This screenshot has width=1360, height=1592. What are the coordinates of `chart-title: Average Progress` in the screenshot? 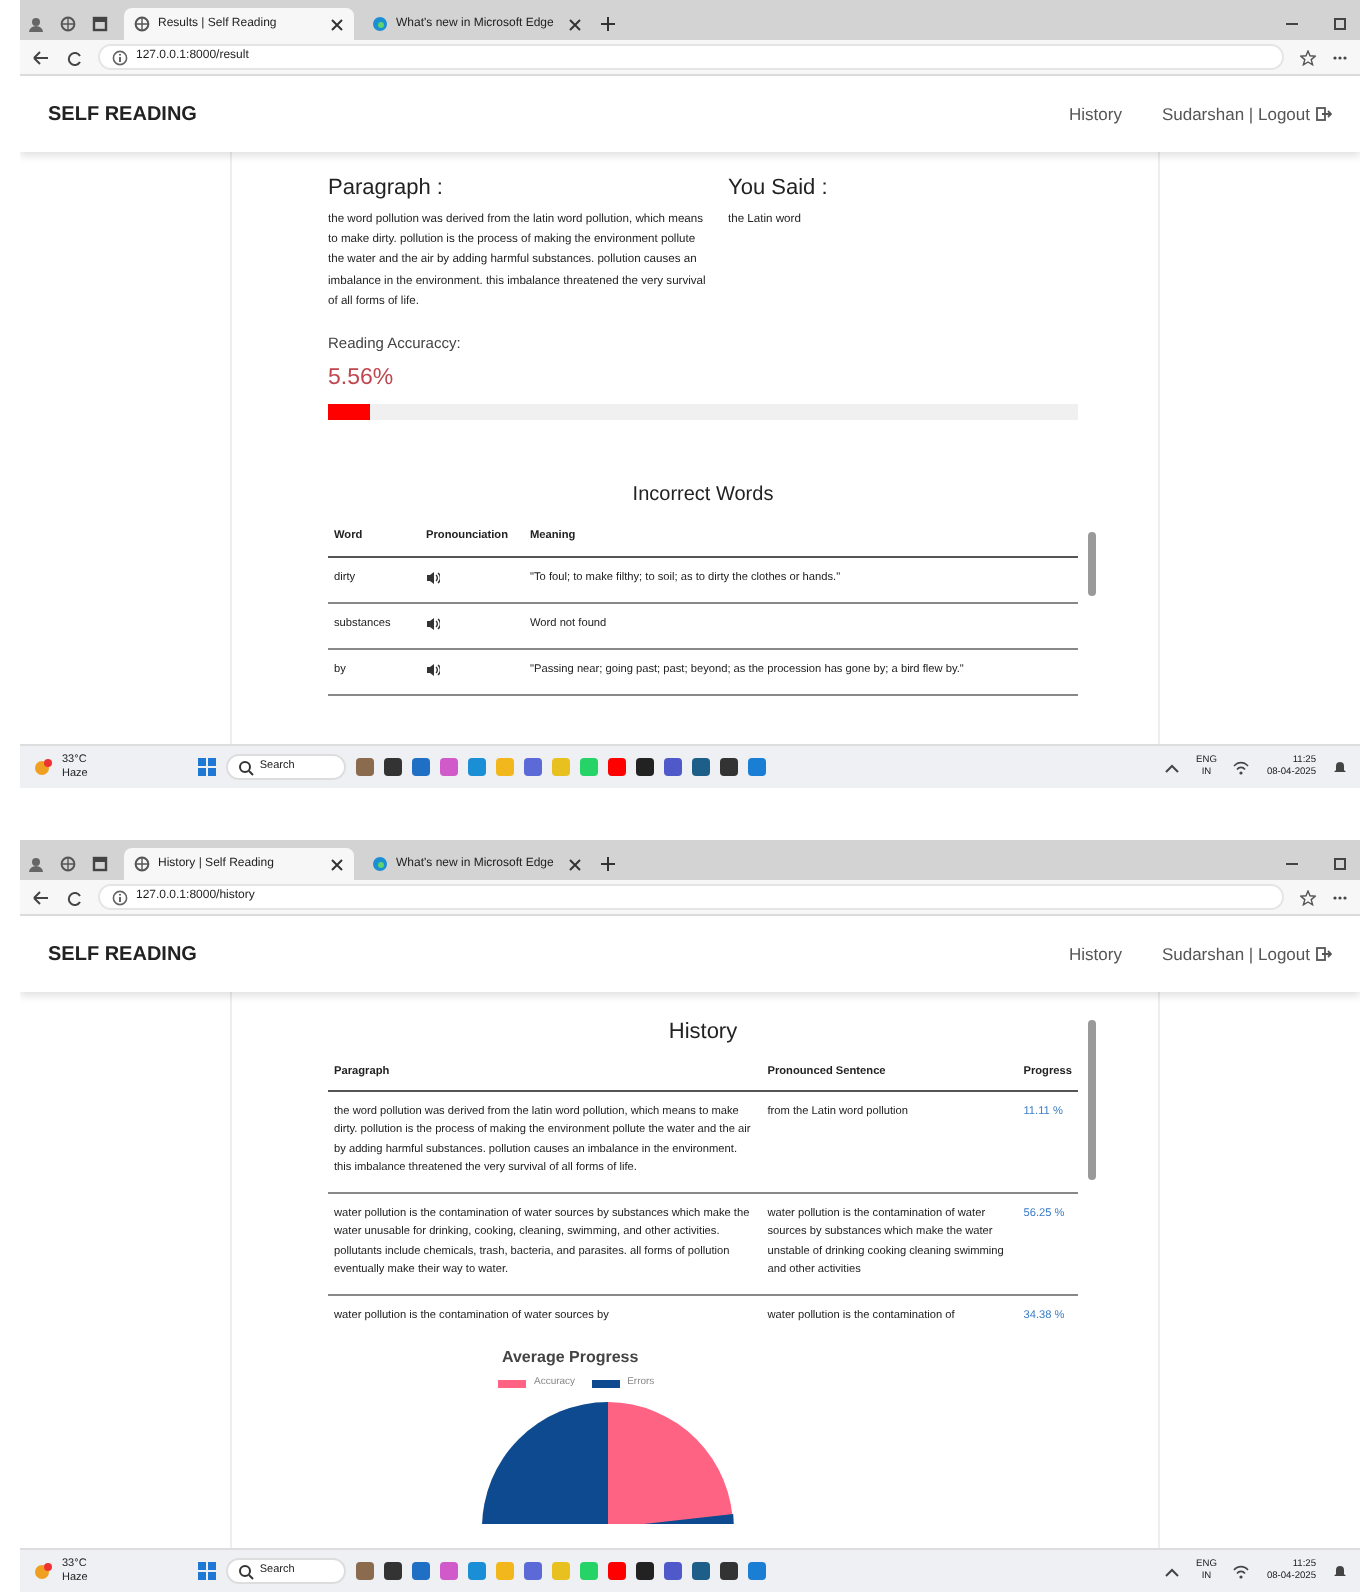 It's located at (570, 1358).